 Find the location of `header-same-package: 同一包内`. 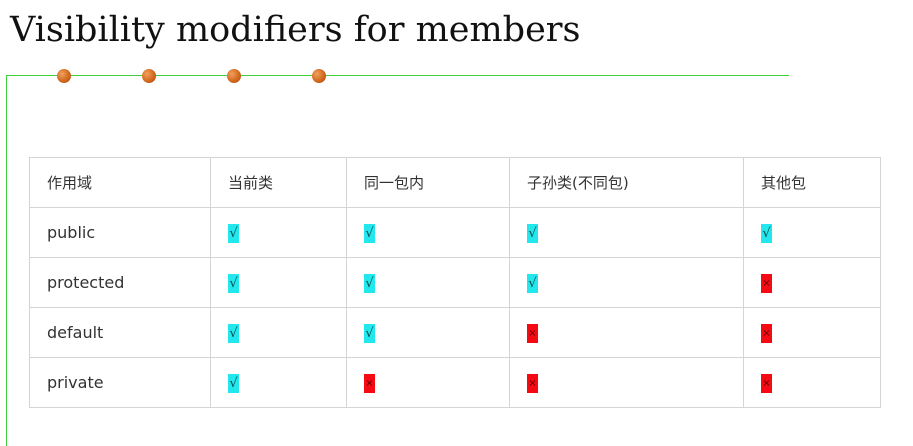

header-same-package: 同一包内 is located at coordinates (428, 182).